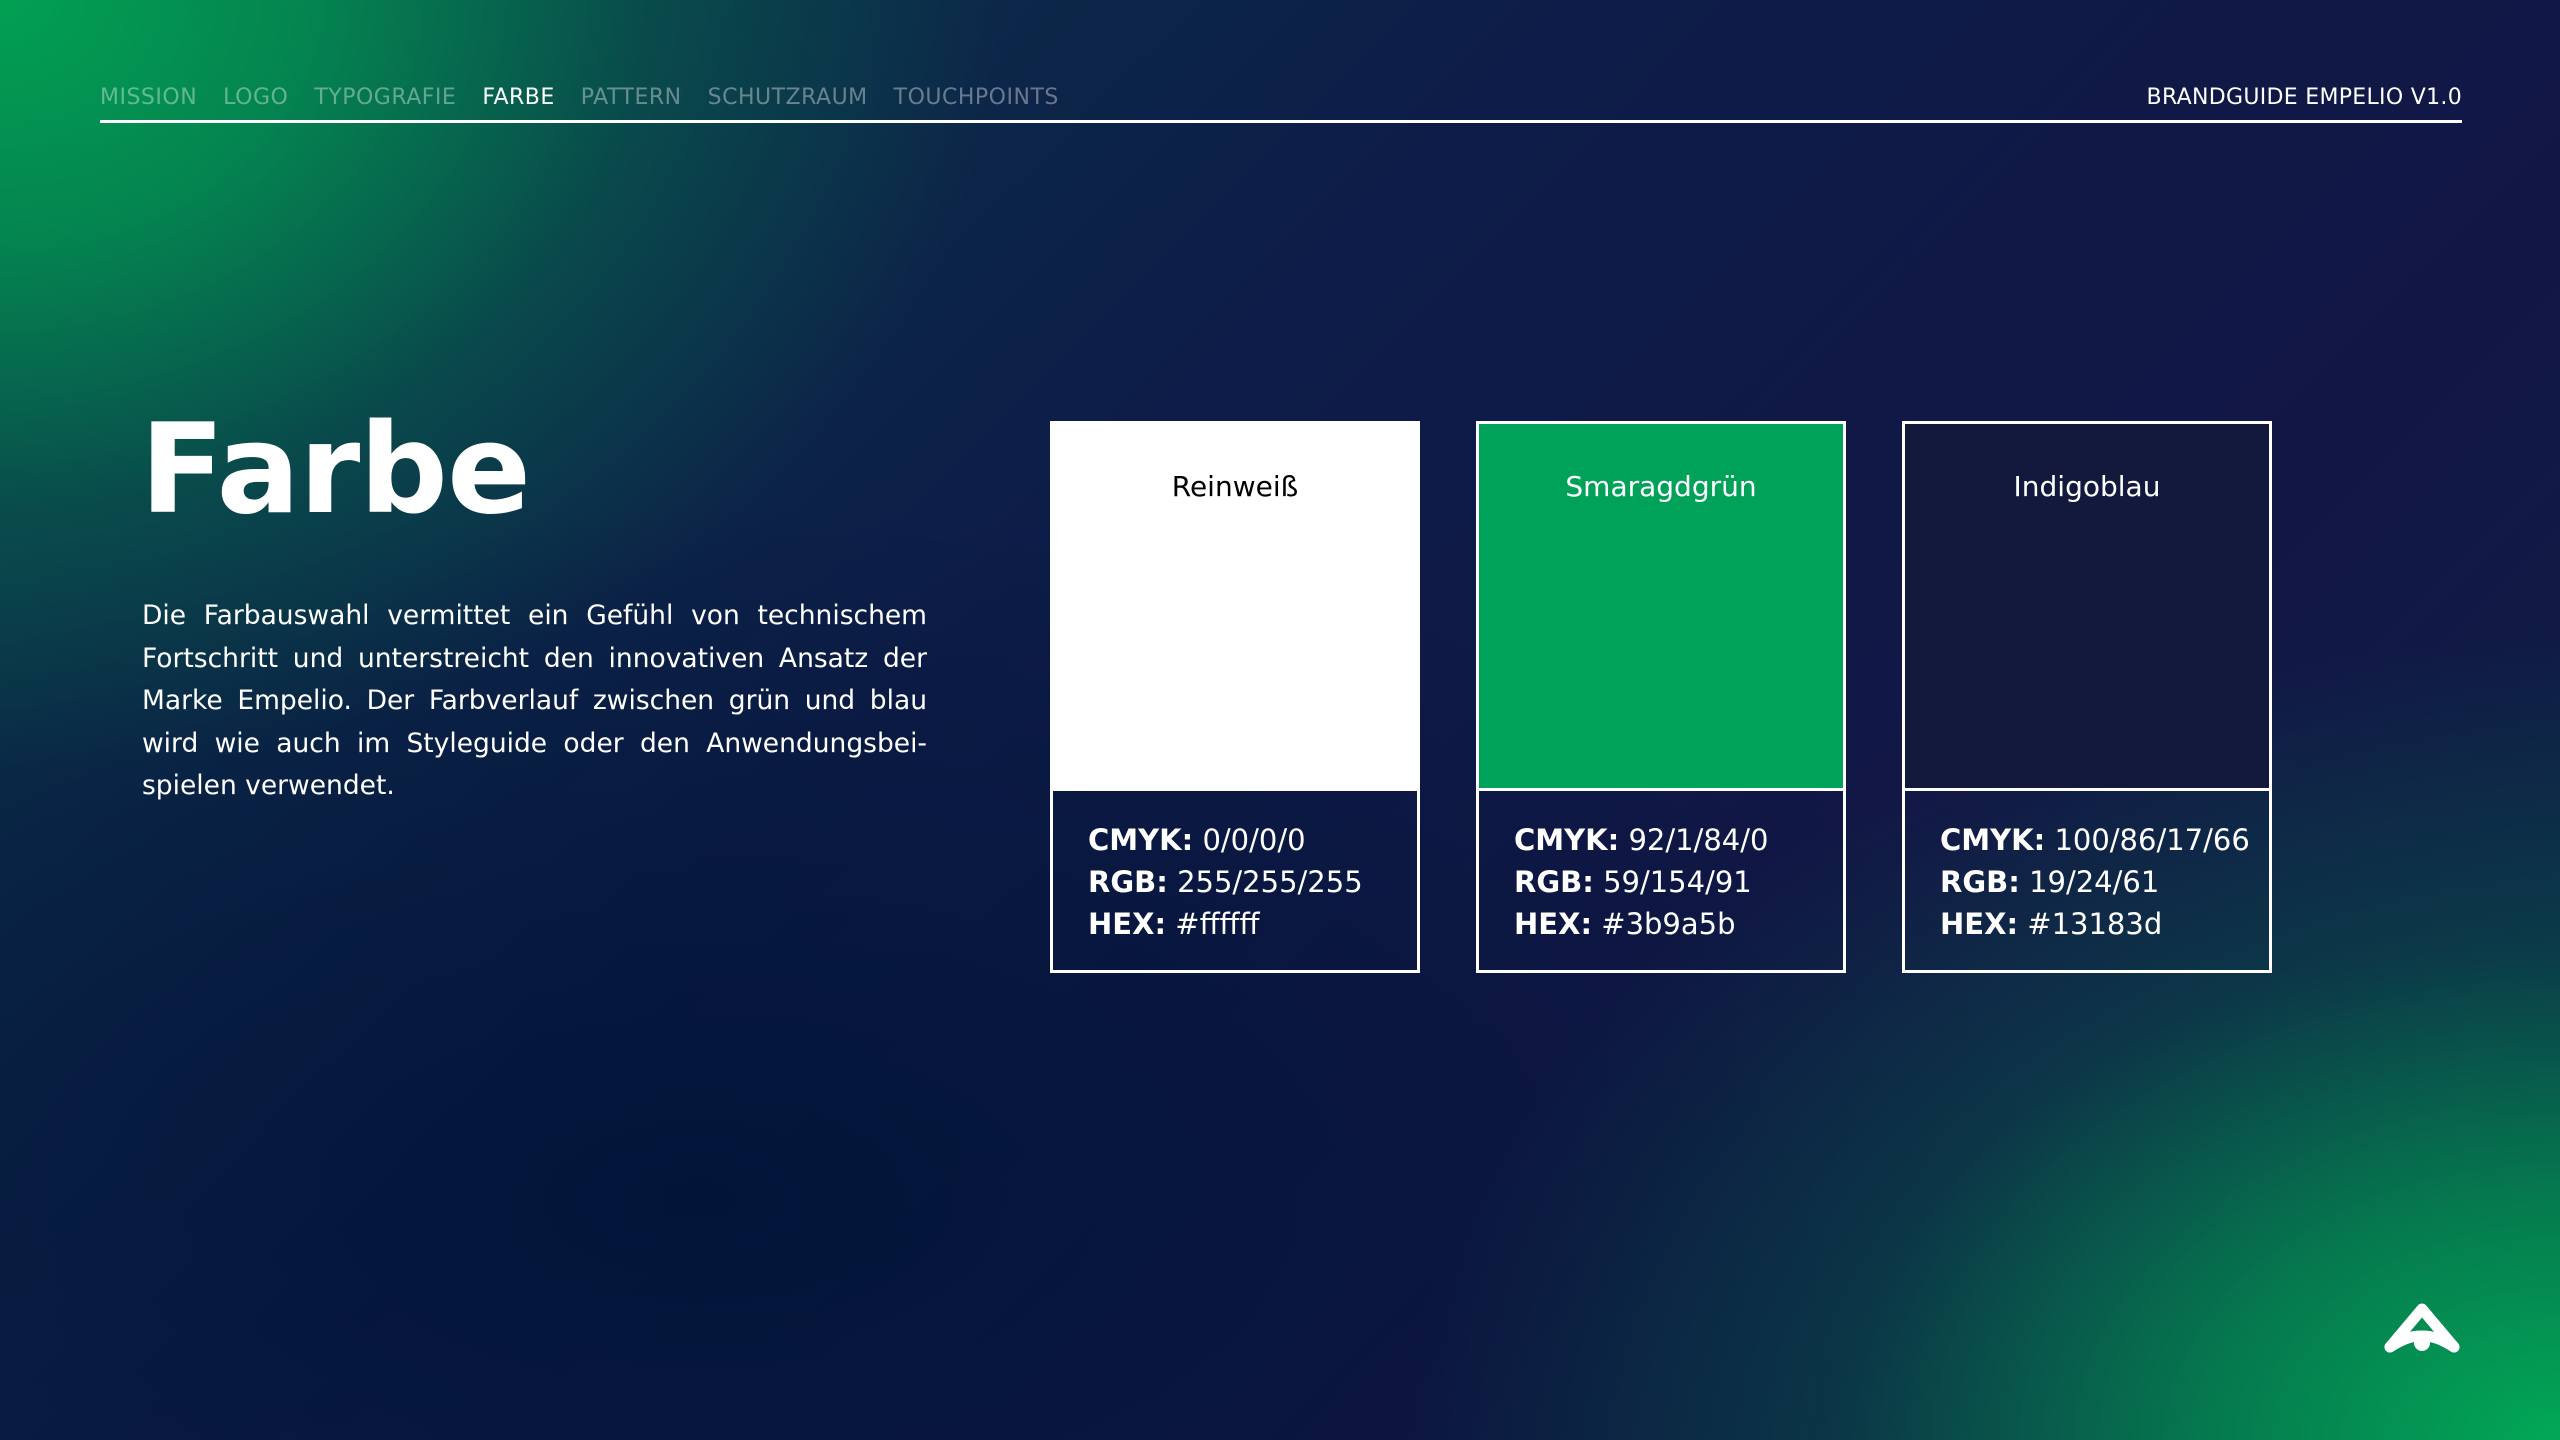 This screenshot has height=1440, width=2560. I want to click on hex-value: #ffffff, so click(1217, 924).